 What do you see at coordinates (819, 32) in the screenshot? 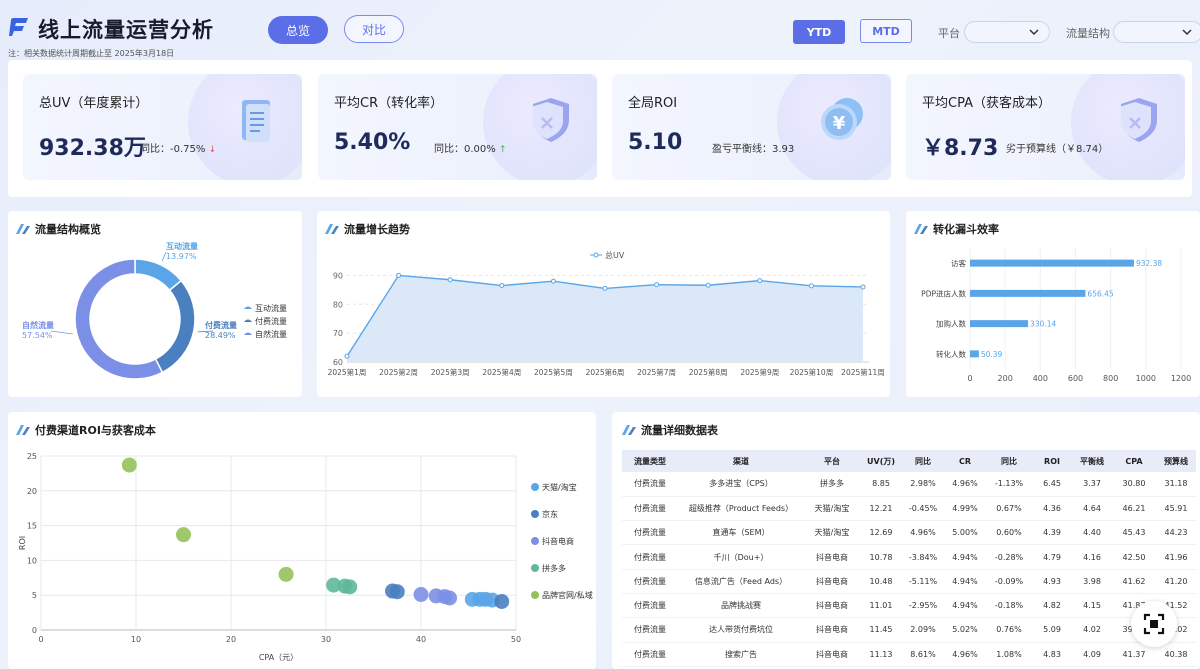
I see `period-ytd-button: YTD` at bounding box center [819, 32].